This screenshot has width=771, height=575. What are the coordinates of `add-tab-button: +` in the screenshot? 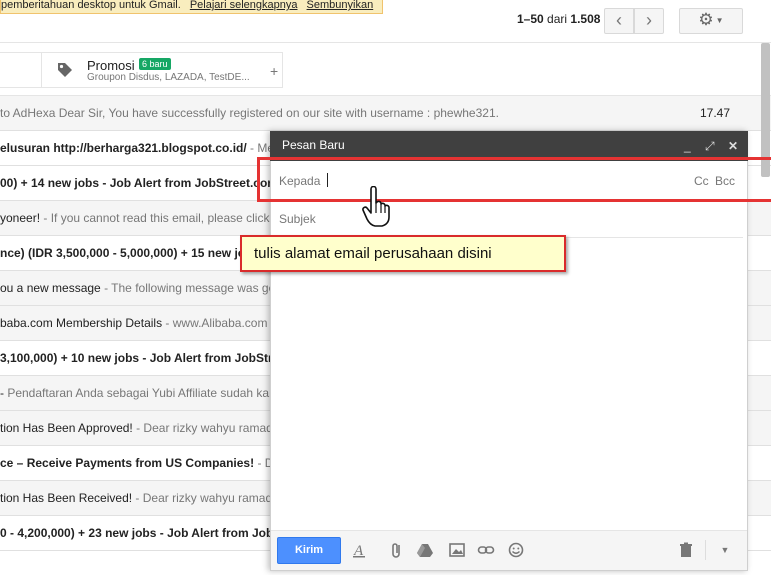 It's located at (274, 71).